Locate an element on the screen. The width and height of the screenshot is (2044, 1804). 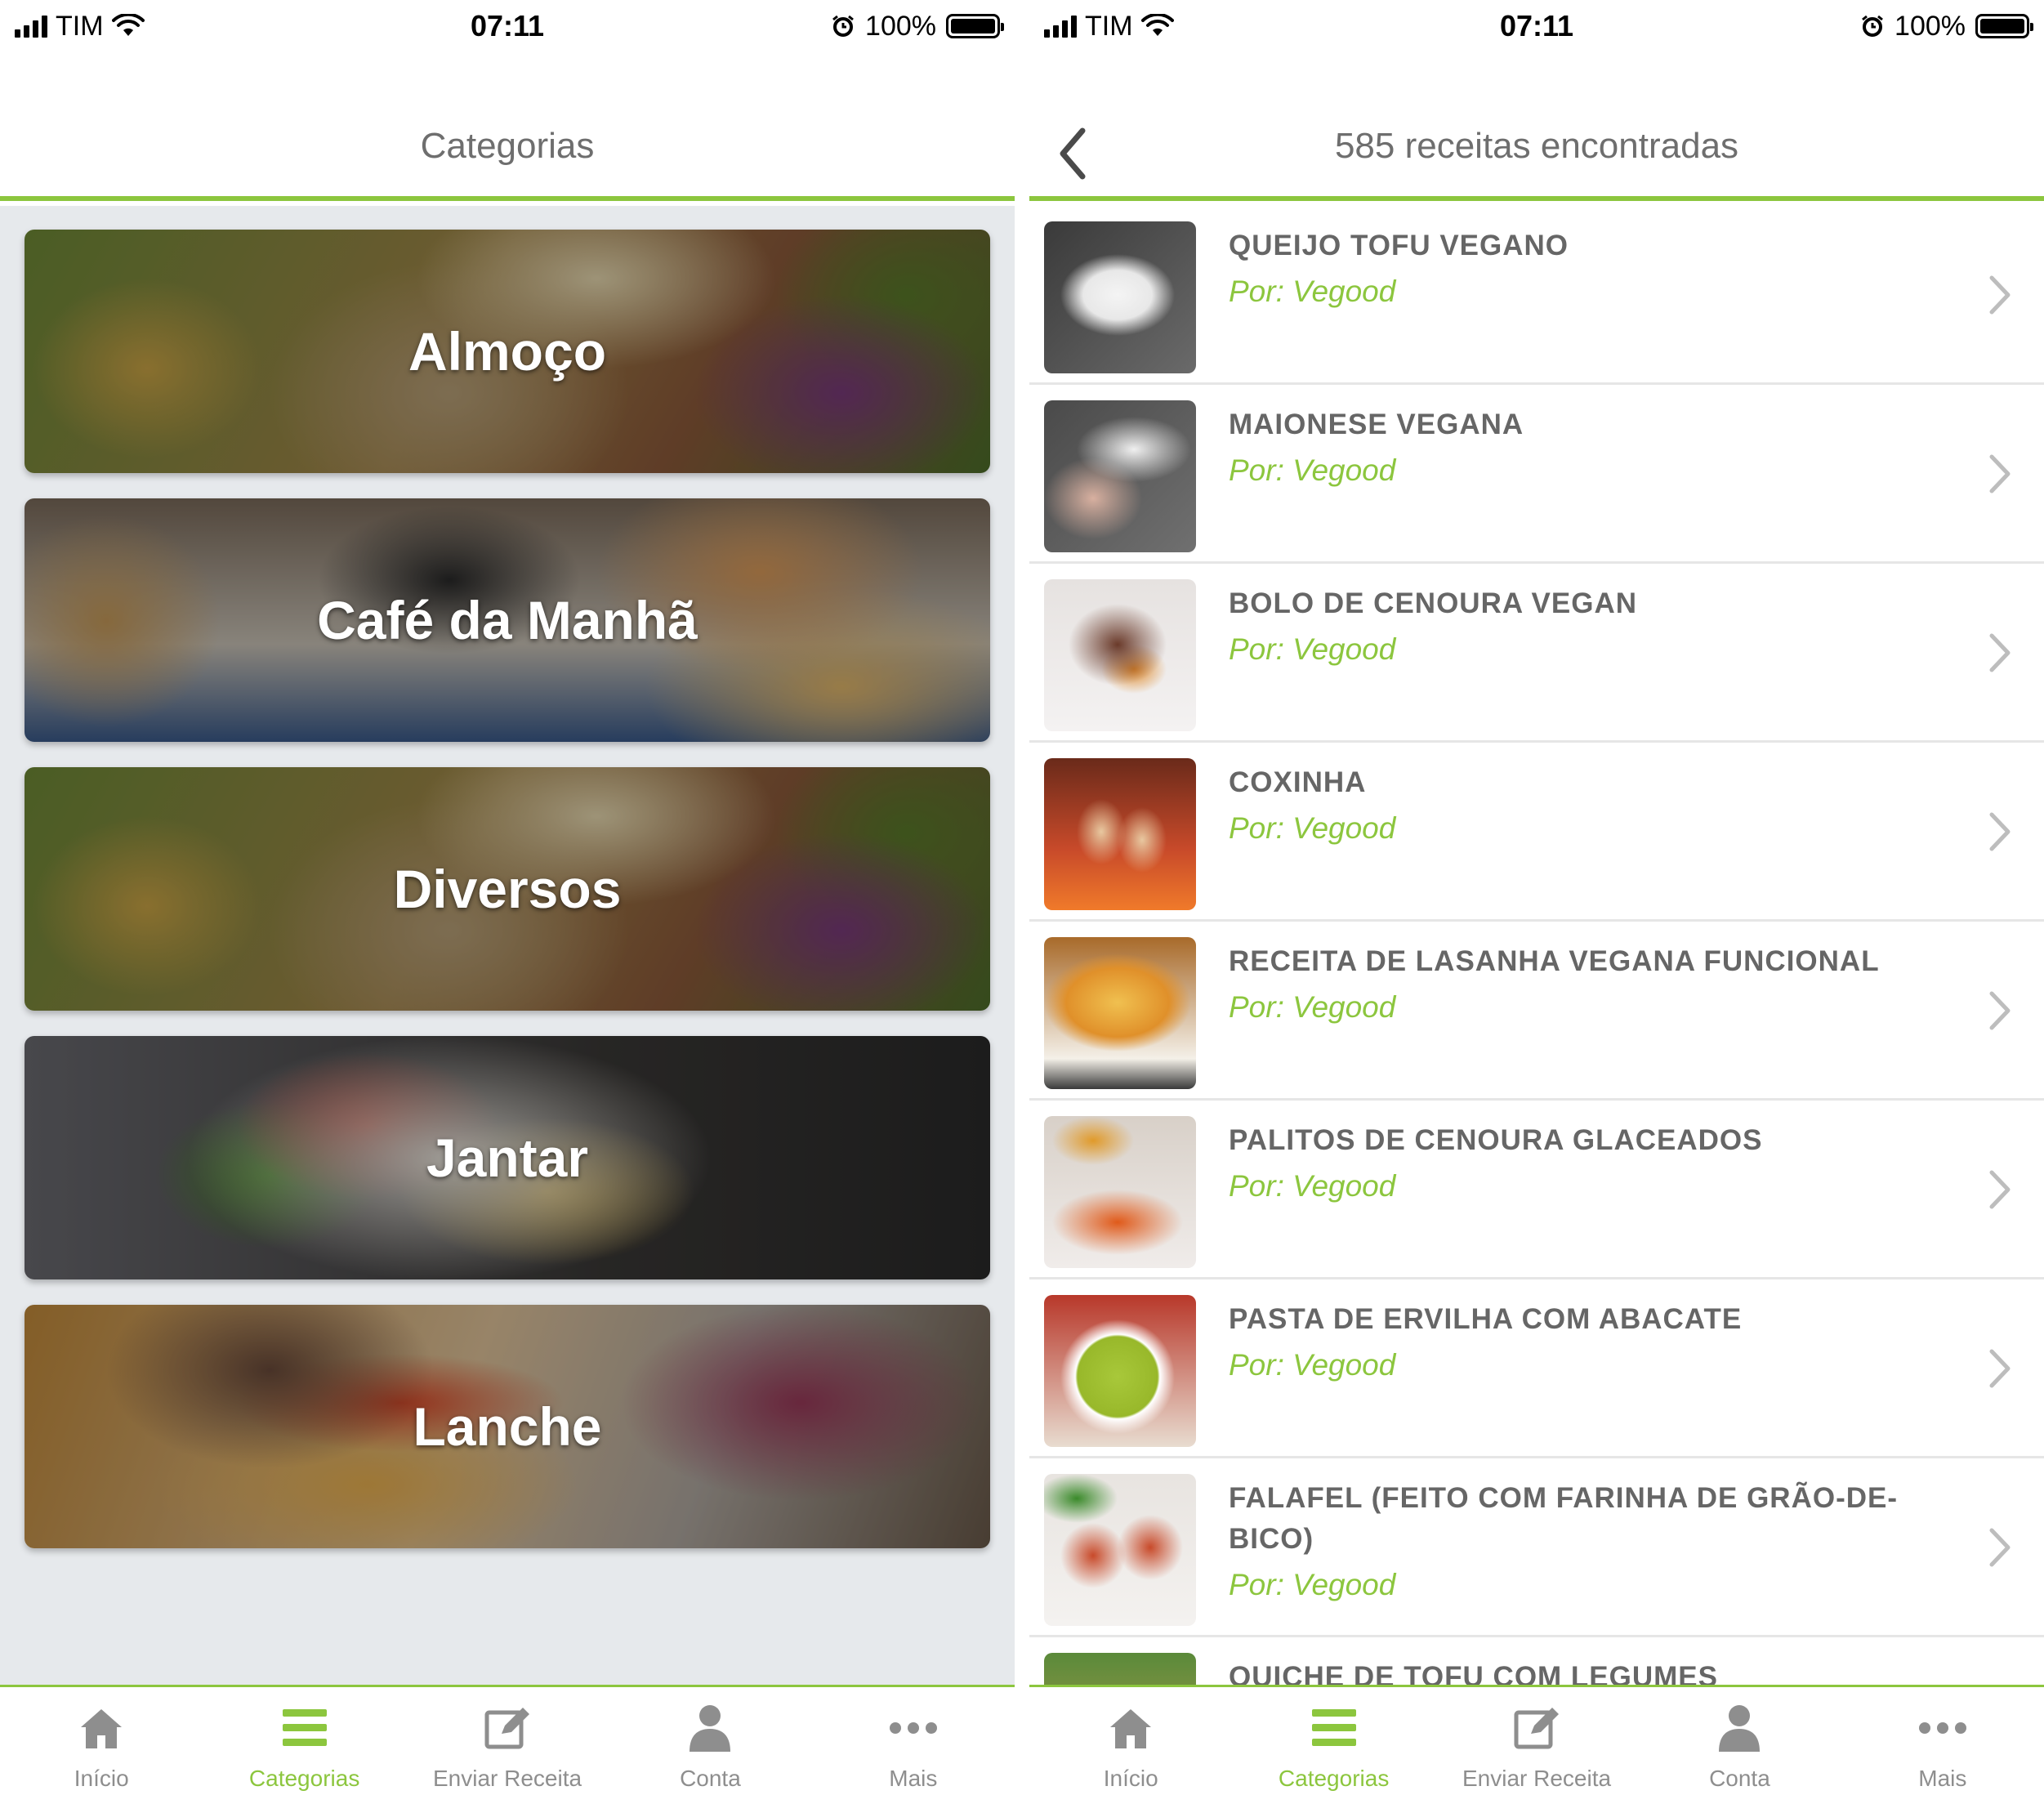
recipe-title: MAIONESE VEGANA is located at coordinates (1376, 424).